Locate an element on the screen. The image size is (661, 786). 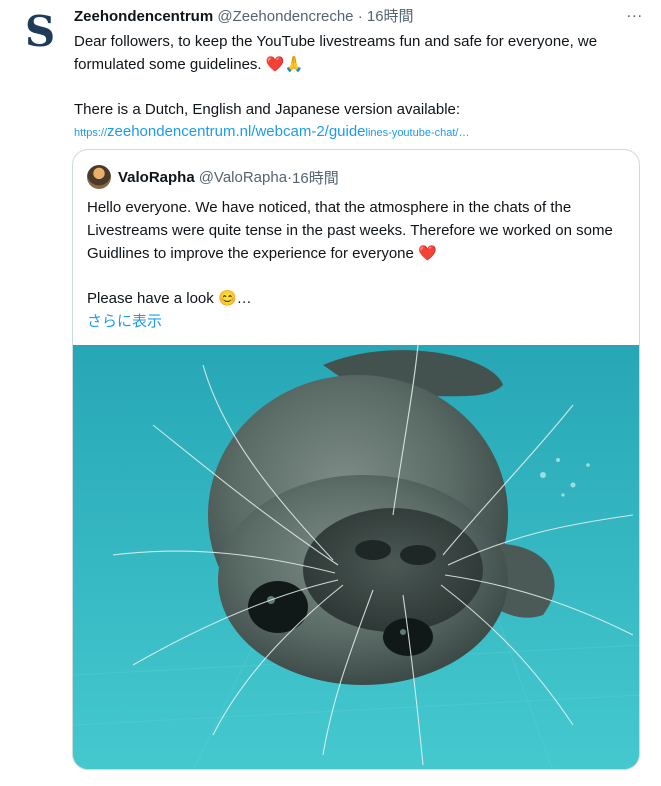
tweet-header: Zeehondencentrum @Zeehondencreche · 16時間 is located at coordinates (354, 17).